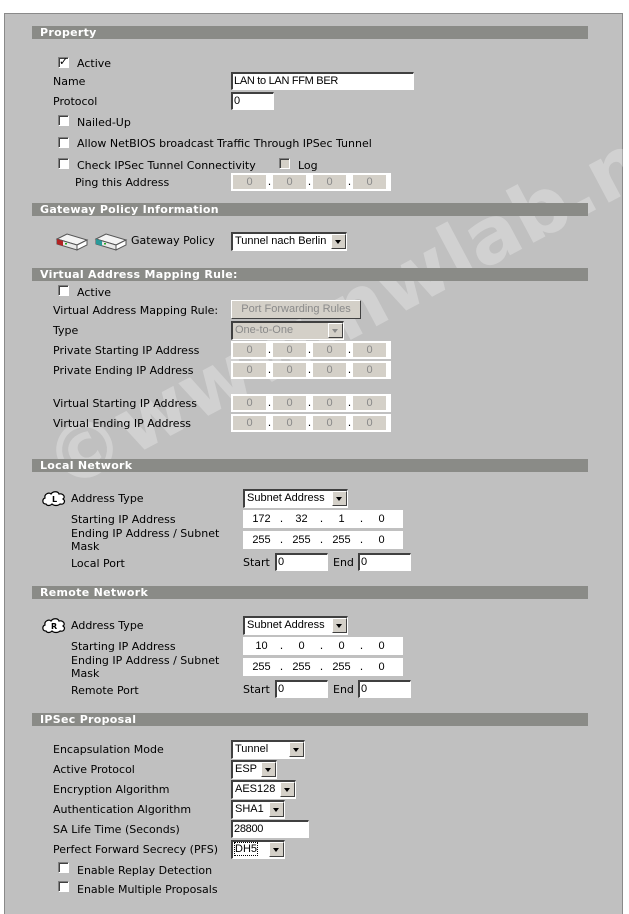  What do you see at coordinates (63, 867) in the screenshot?
I see `replay-detection-checkbox` at bounding box center [63, 867].